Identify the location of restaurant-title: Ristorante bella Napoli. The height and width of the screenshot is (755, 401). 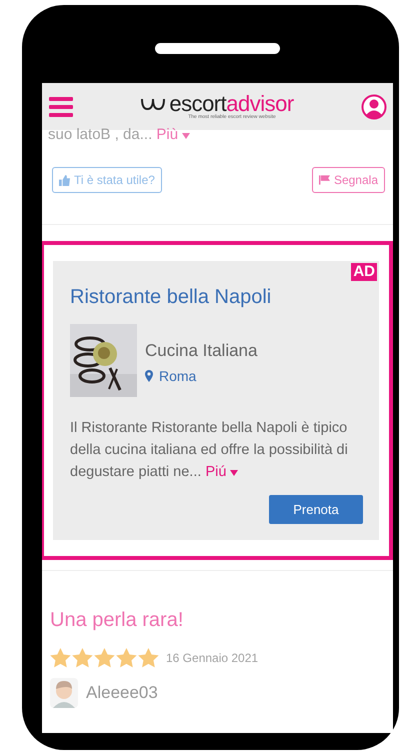
(216, 297).